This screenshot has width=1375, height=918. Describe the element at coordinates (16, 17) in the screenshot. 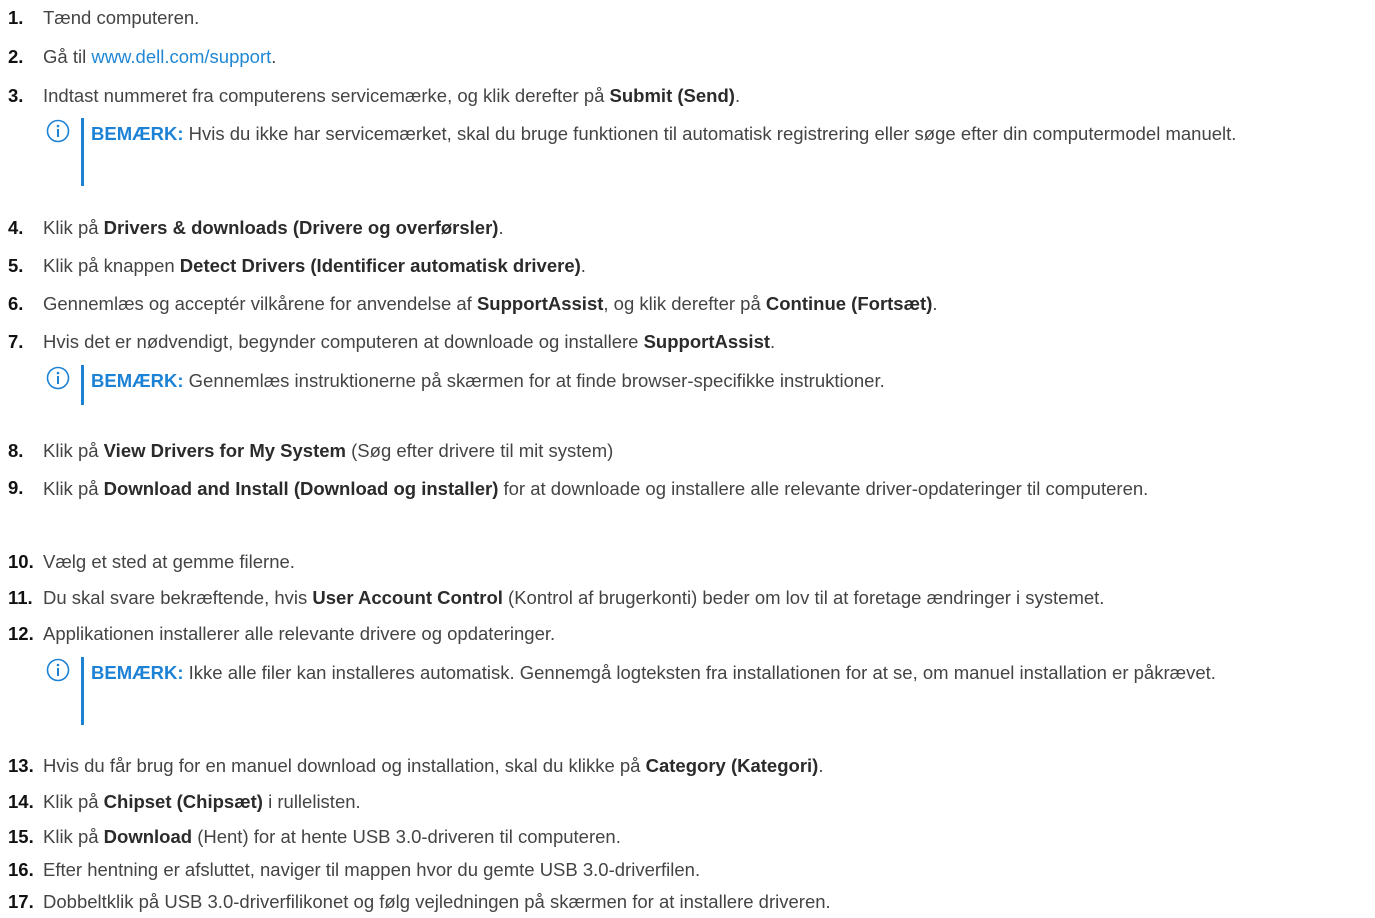

I see `step-number: 1.` at that location.